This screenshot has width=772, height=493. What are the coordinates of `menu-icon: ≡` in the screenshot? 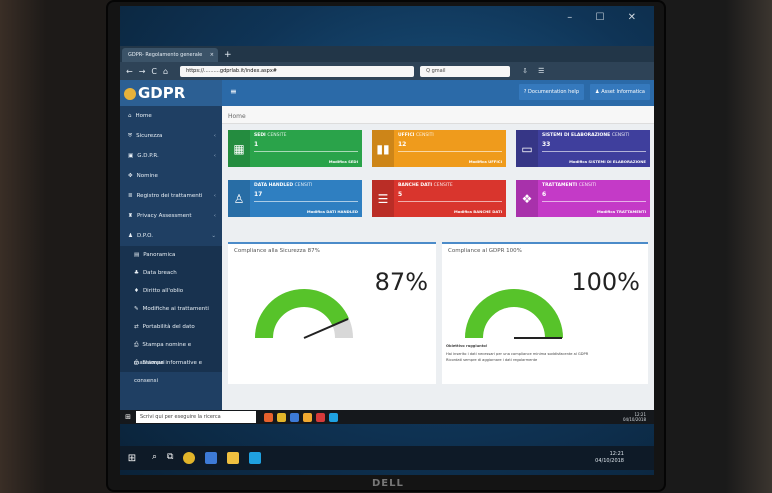 It's located at (233, 91).